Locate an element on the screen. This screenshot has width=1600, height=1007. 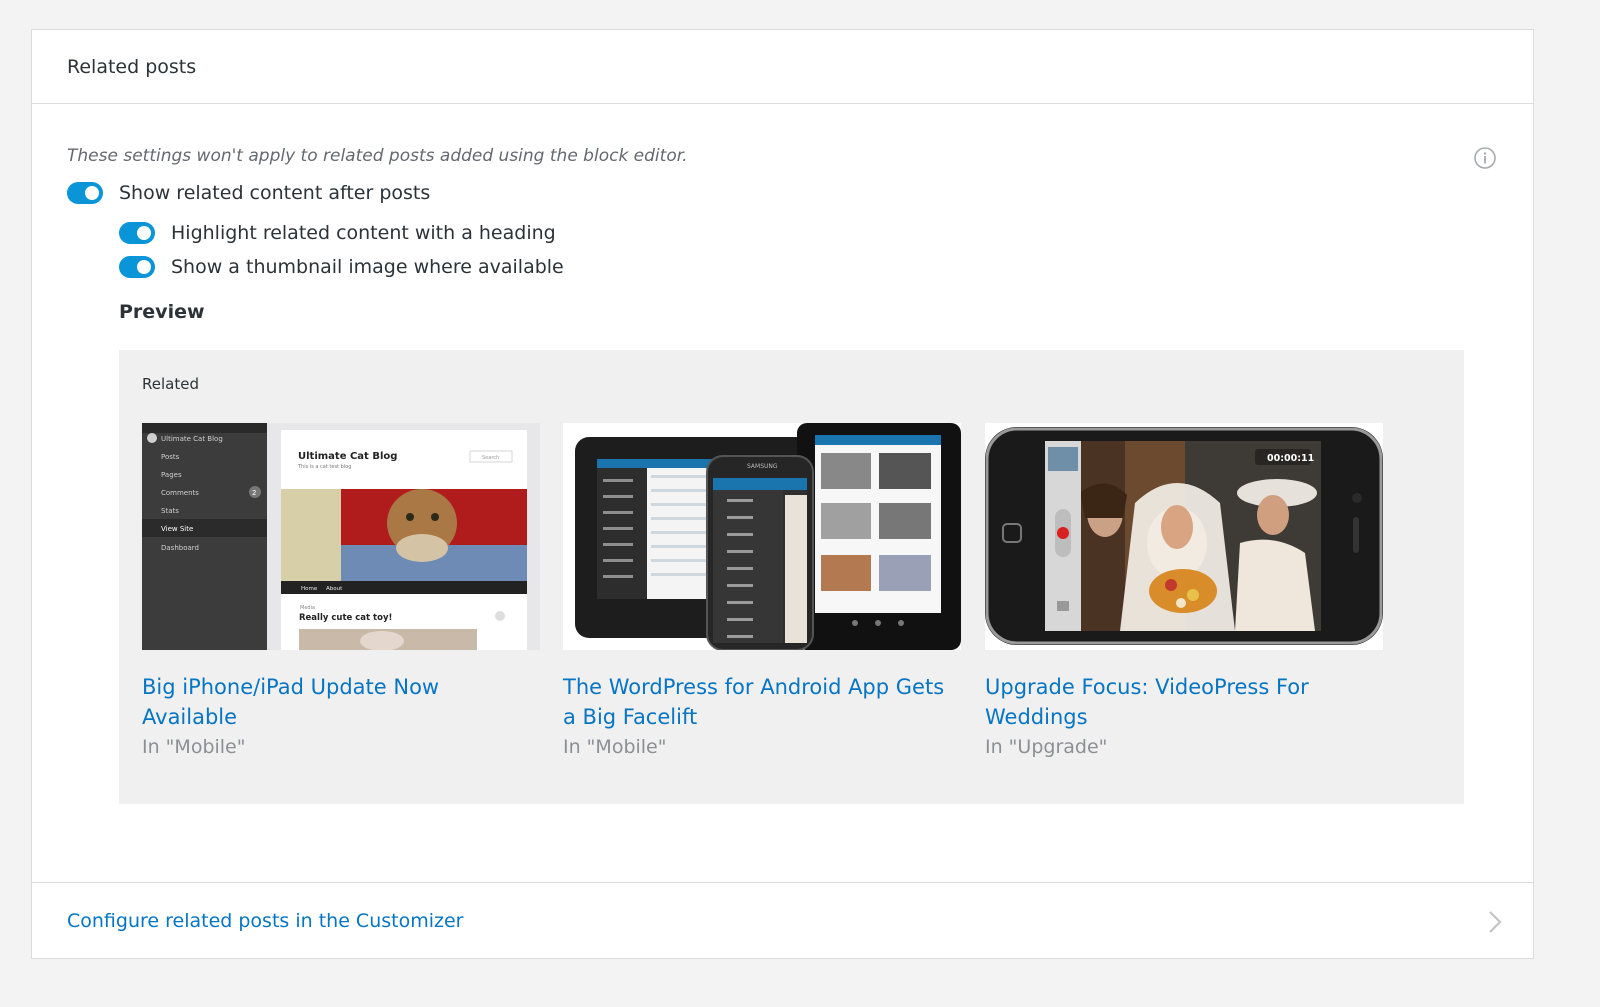
related-post-title-3: Upgrade Focus: VideoPress For Weddings is located at coordinates (1184, 702).